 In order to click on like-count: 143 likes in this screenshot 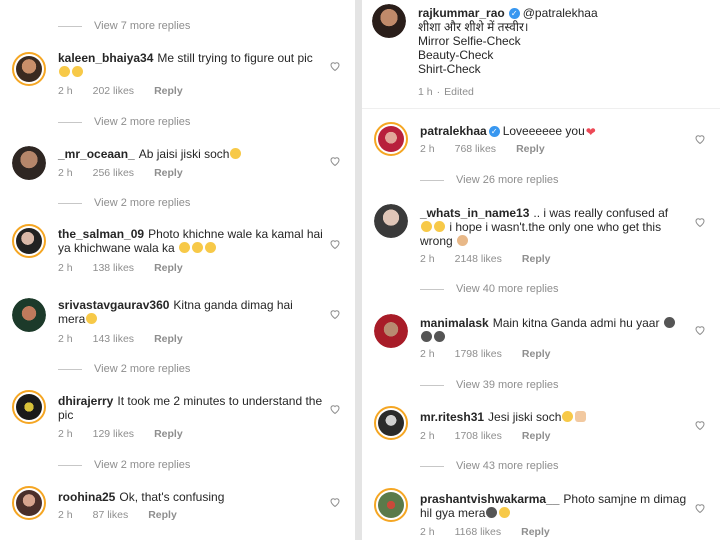, I will do `click(113, 339)`.